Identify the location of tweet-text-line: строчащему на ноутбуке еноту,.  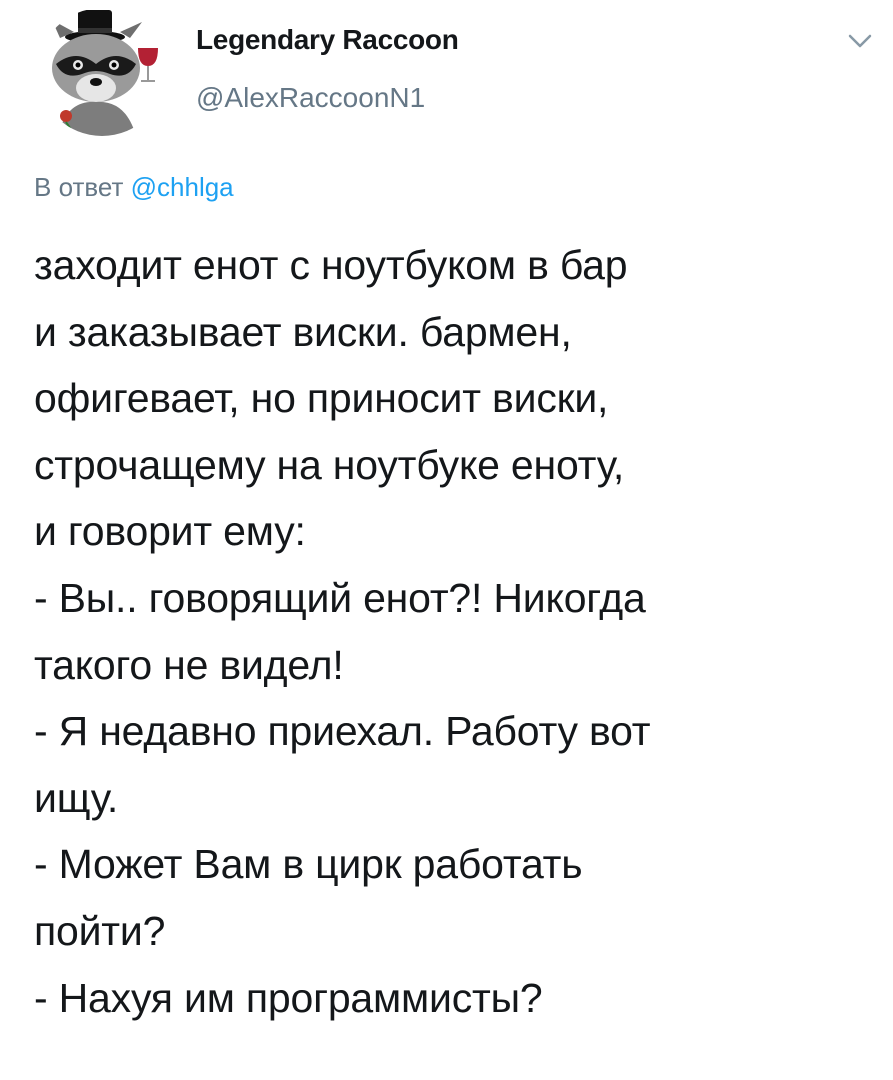
(329, 464).